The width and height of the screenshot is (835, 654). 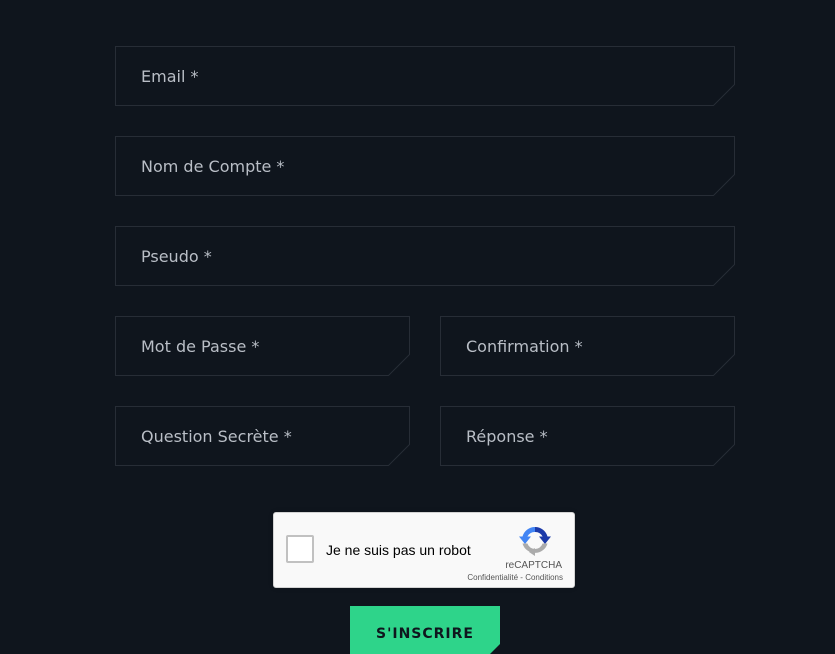 I want to click on recaptcha-checkbox, so click(x=300, y=549).